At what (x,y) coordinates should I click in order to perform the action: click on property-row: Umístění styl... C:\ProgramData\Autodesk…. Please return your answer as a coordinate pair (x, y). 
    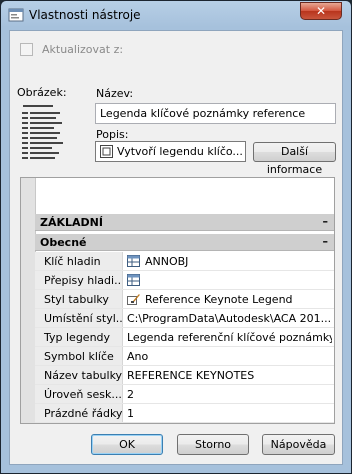
    Looking at the image, I should click on (184, 318).